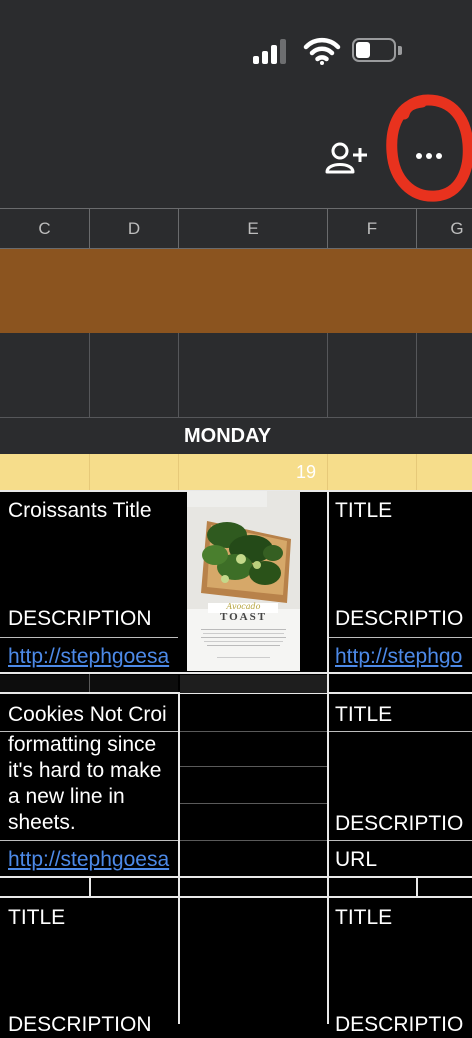  Describe the element at coordinates (377, 51) in the screenshot. I see `battery-icon` at that location.